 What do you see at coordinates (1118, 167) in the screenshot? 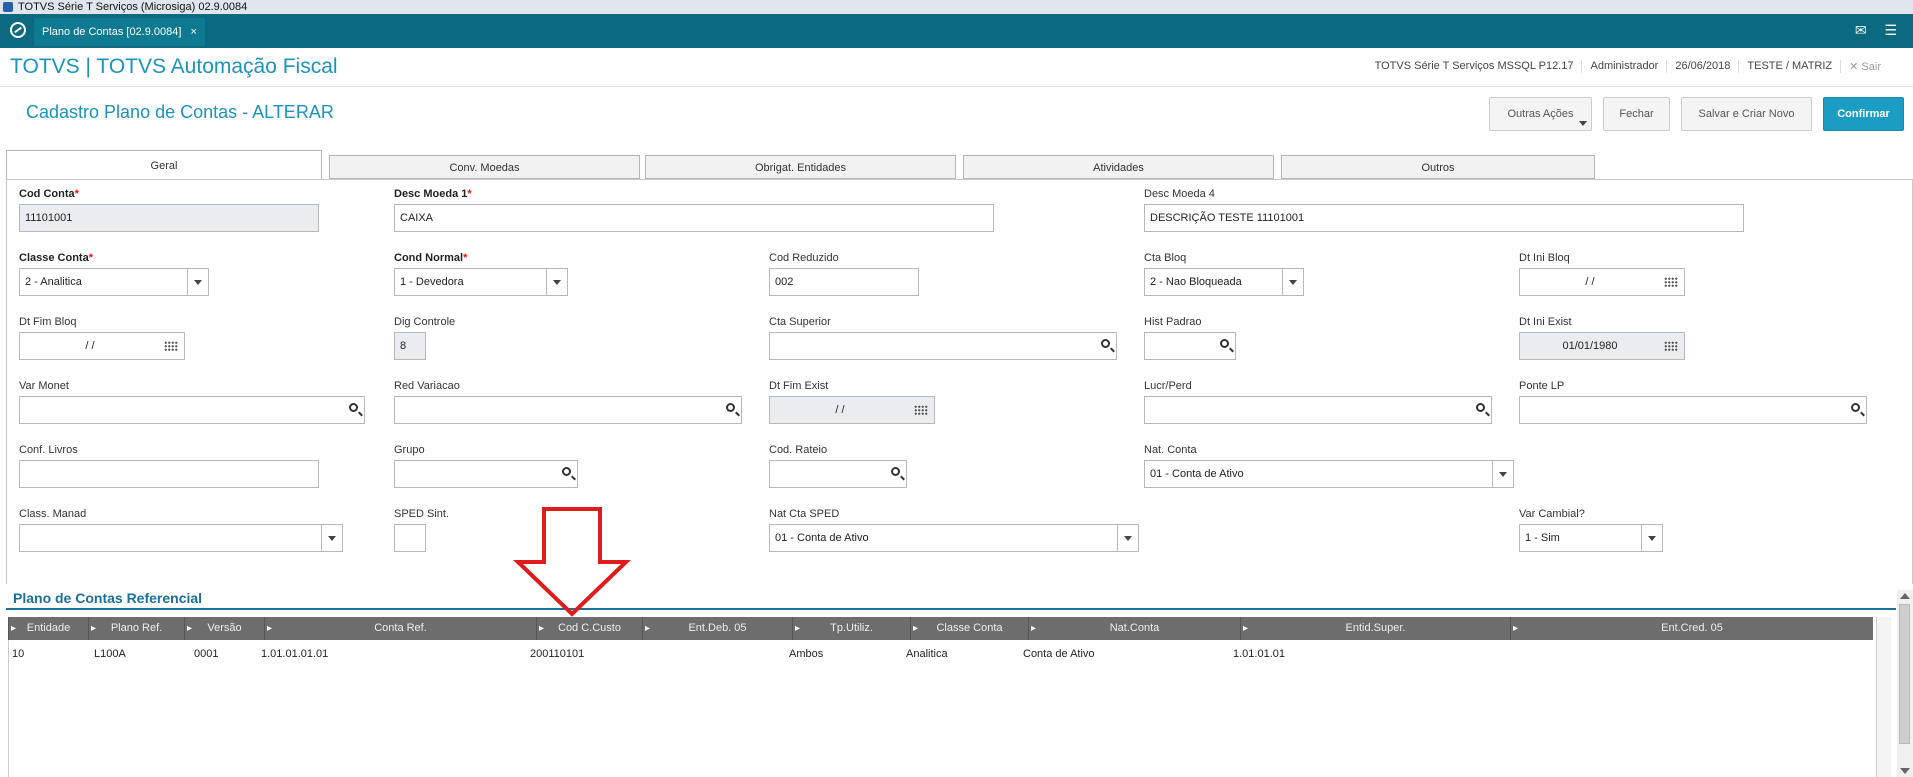
I see `tab-atividades: Atividades` at bounding box center [1118, 167].